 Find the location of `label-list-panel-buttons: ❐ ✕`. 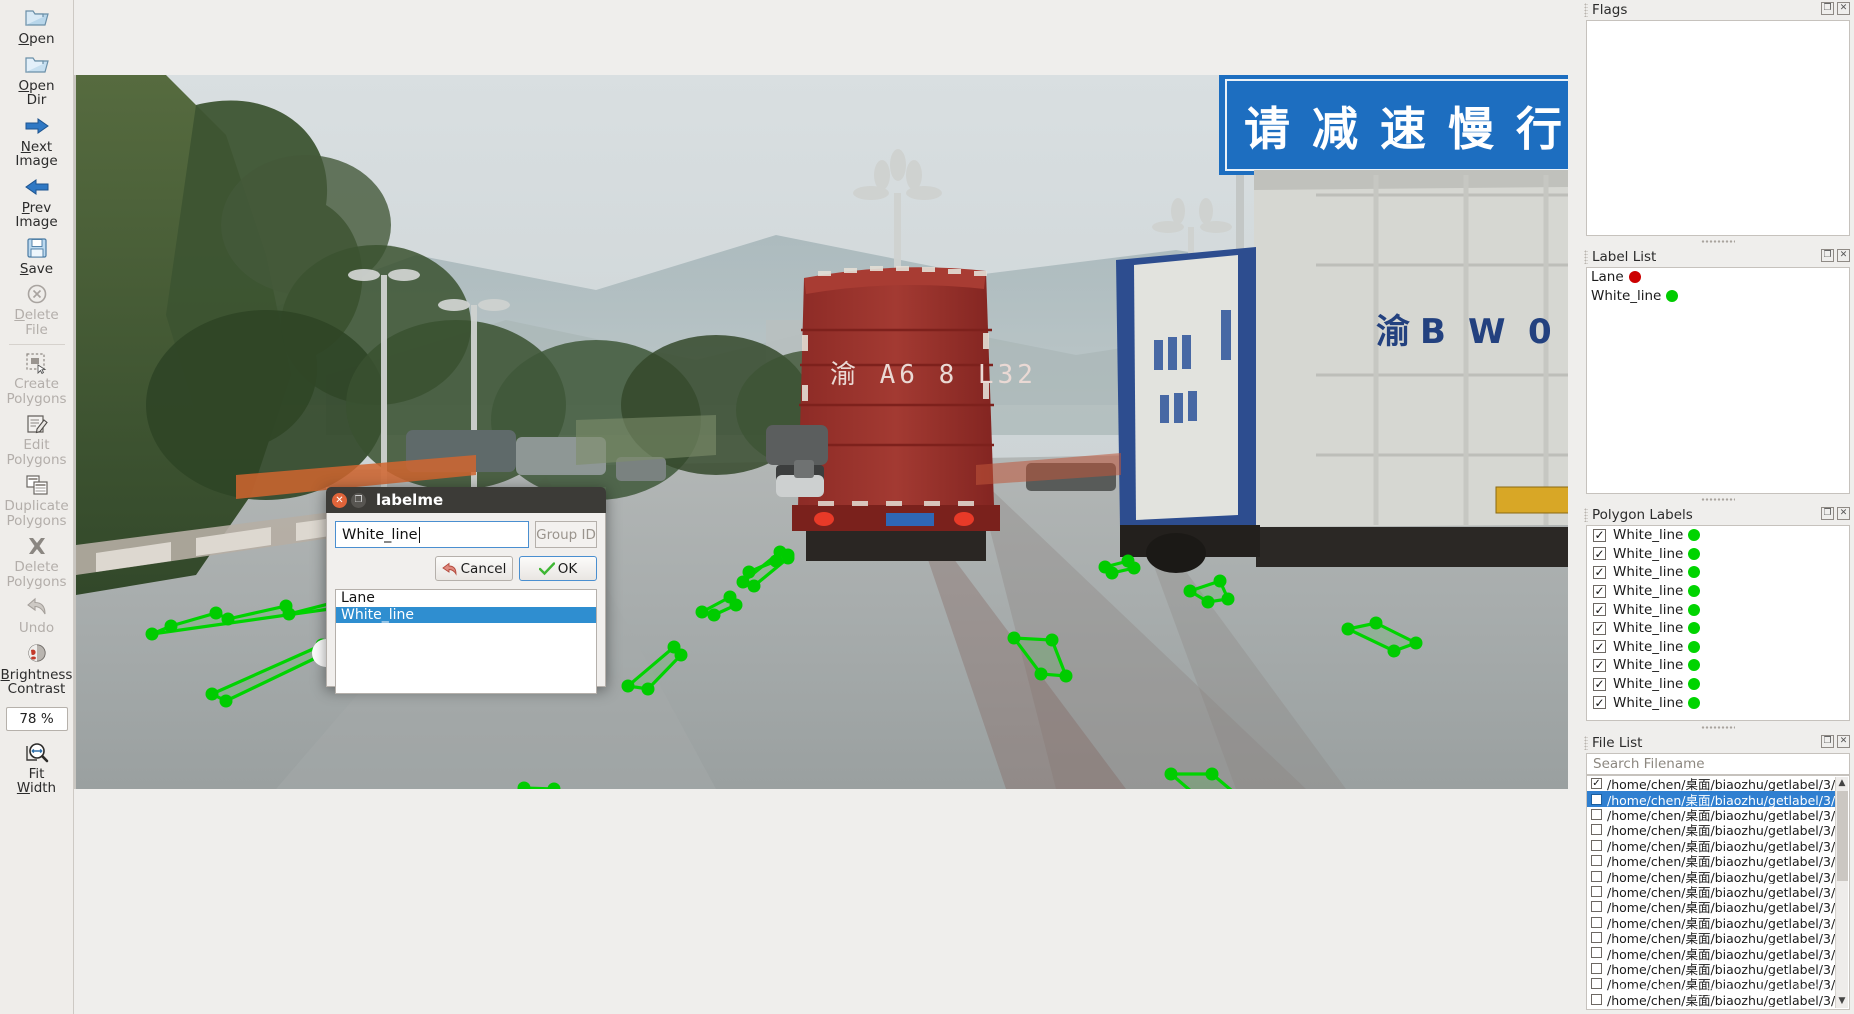

label-list-panel-buttons: ❐ ✕ is located at coordinates (1835, 255).